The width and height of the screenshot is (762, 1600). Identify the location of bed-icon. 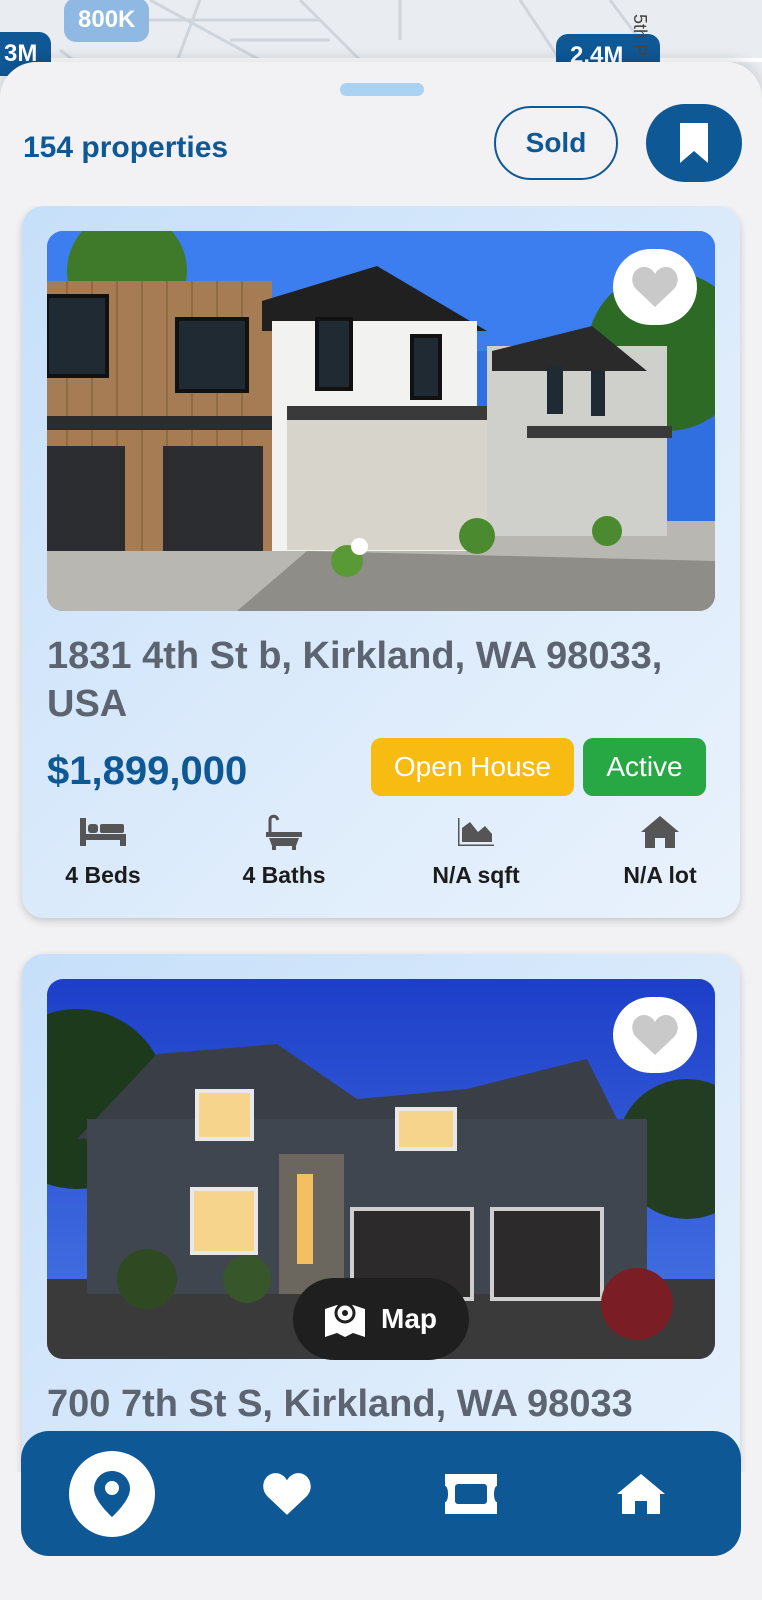
(103, 832).